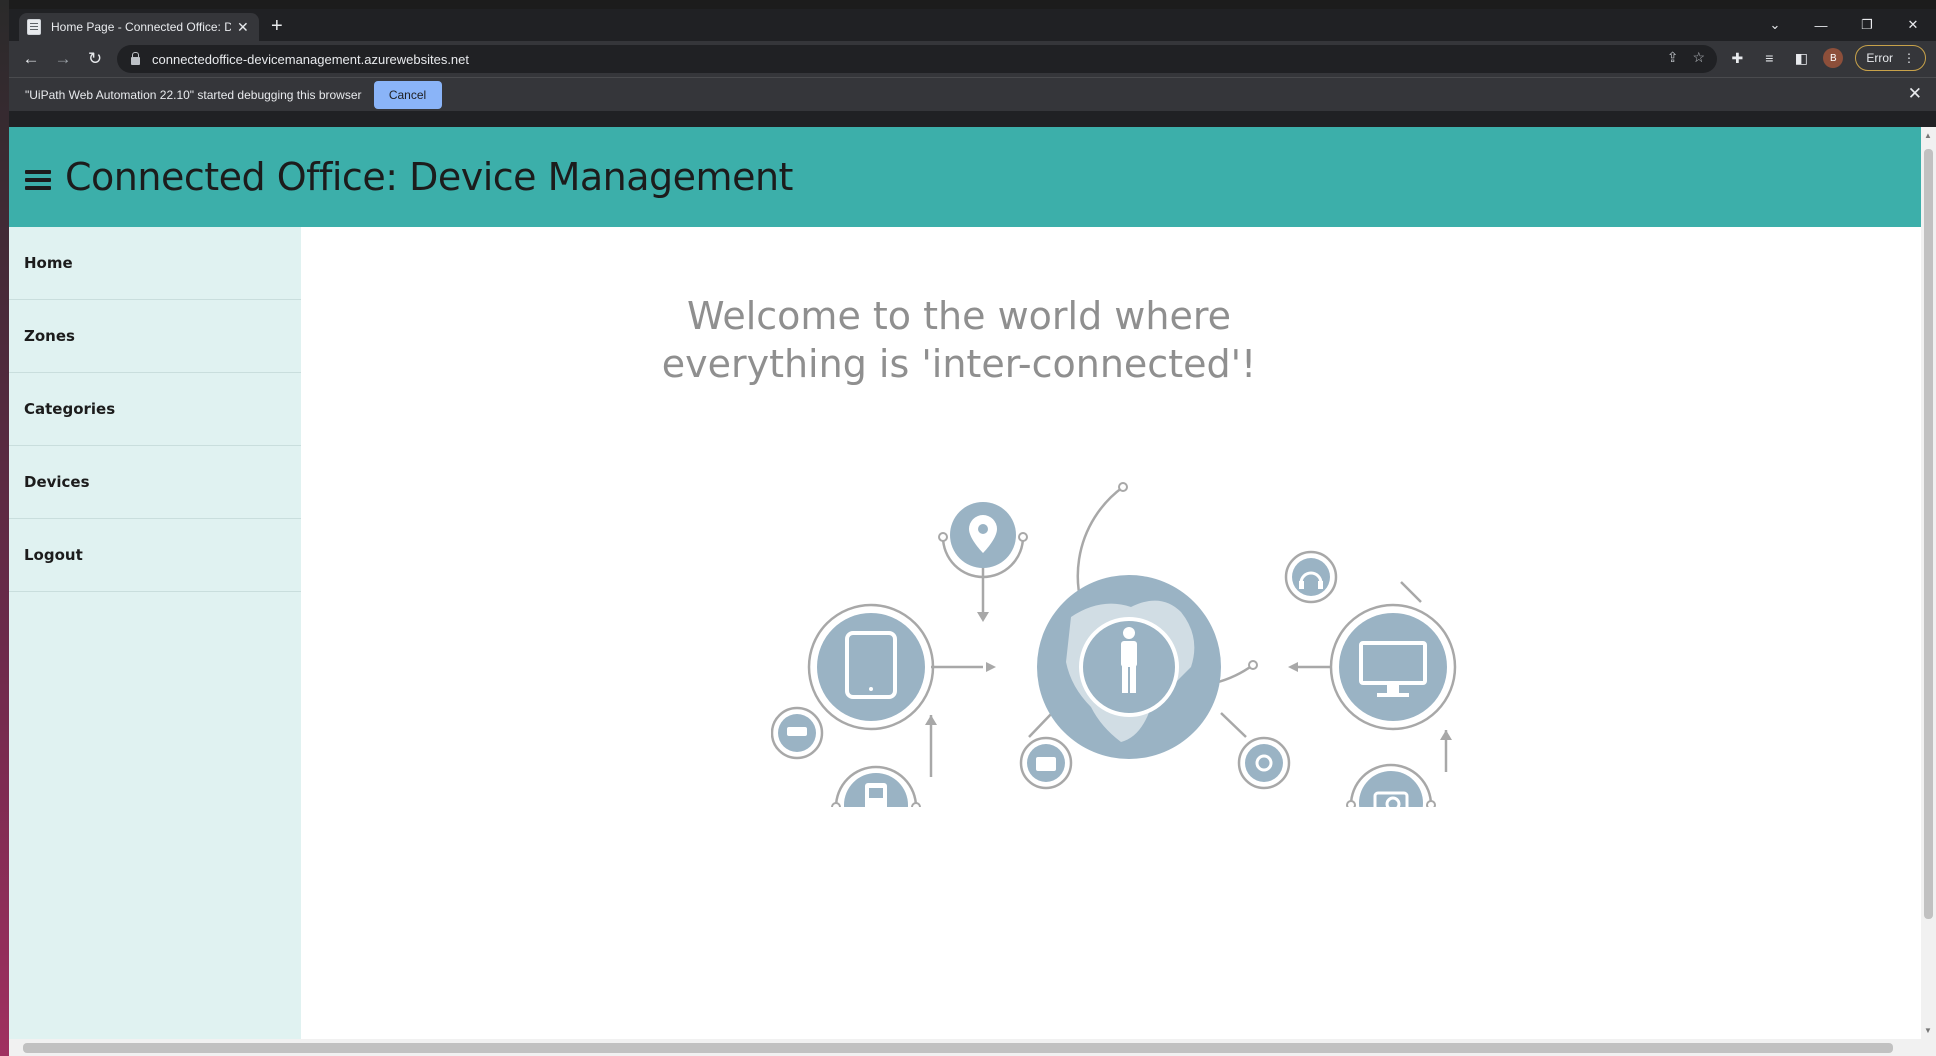 The image size is (1936, 1056). I want to click on app-header: Connected Office: Device Management, so click(965, 177).